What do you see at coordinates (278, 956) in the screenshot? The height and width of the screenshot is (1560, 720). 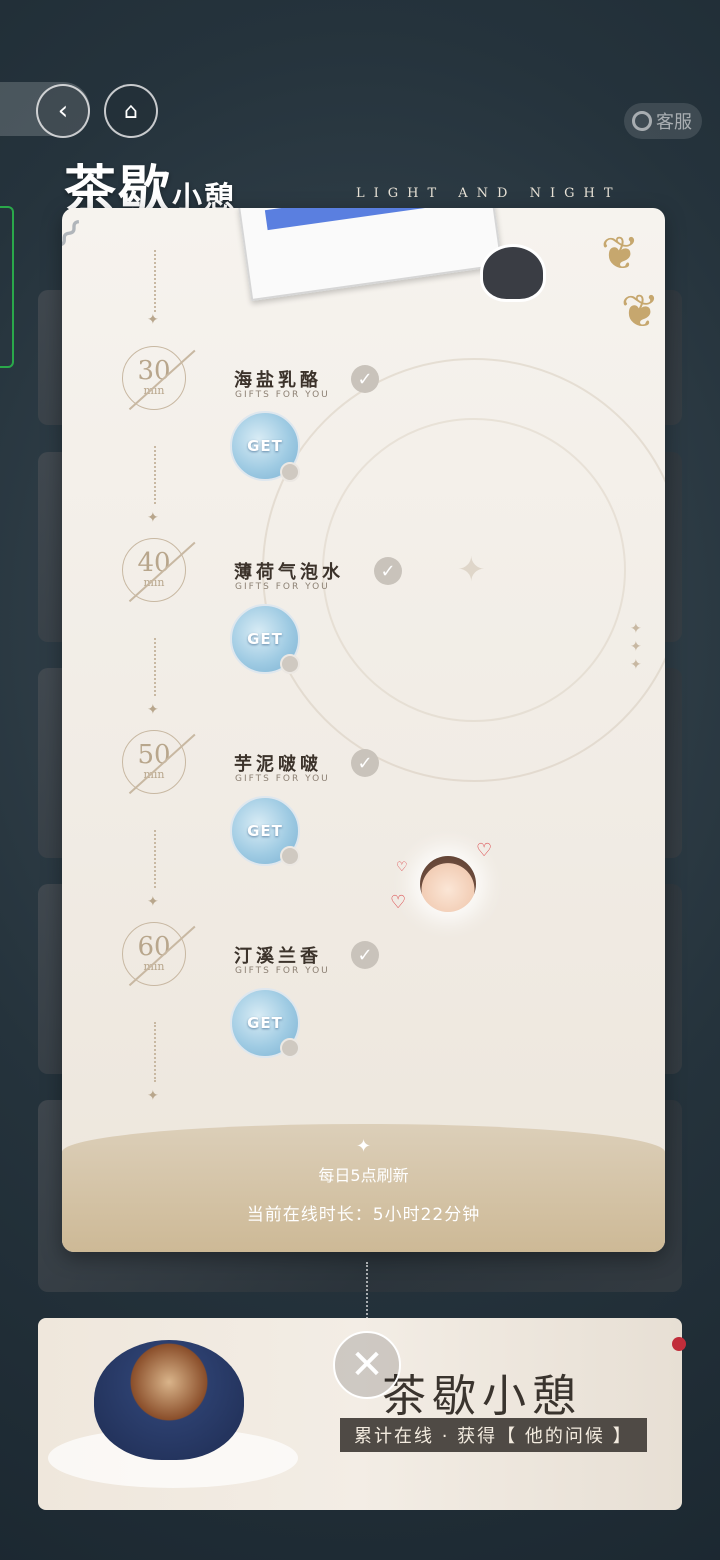 I see `milestone-name: 汀溪兰香` at bounding box center [278, 956].